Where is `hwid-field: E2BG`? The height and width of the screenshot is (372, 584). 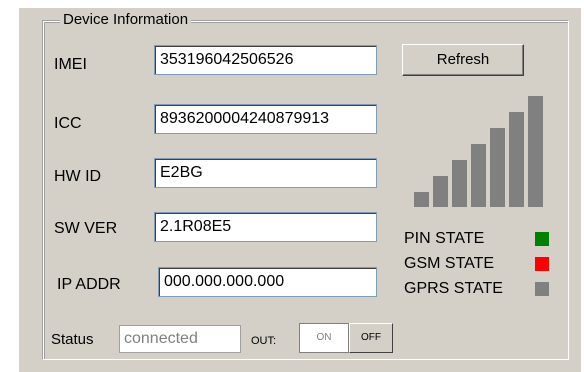
hwid-field: E2BG is located at coordinates (265, 173).